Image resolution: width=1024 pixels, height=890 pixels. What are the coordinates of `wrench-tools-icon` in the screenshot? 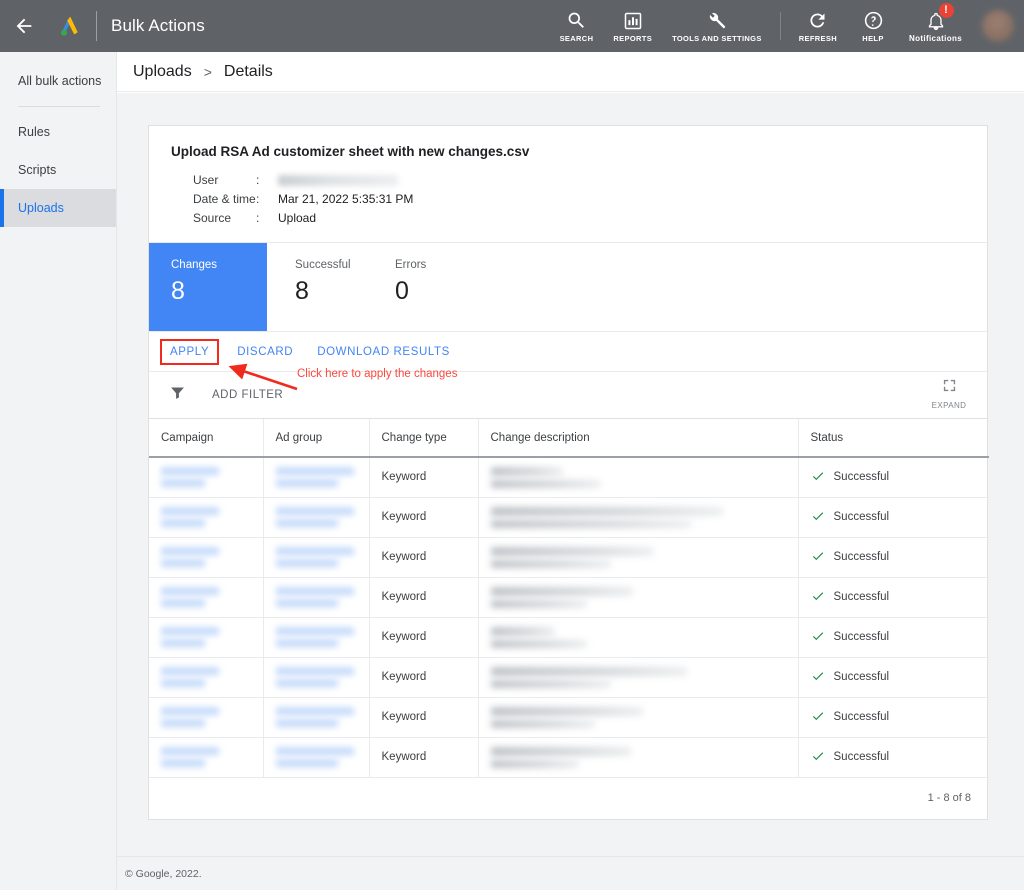 It's located at (716, 20).